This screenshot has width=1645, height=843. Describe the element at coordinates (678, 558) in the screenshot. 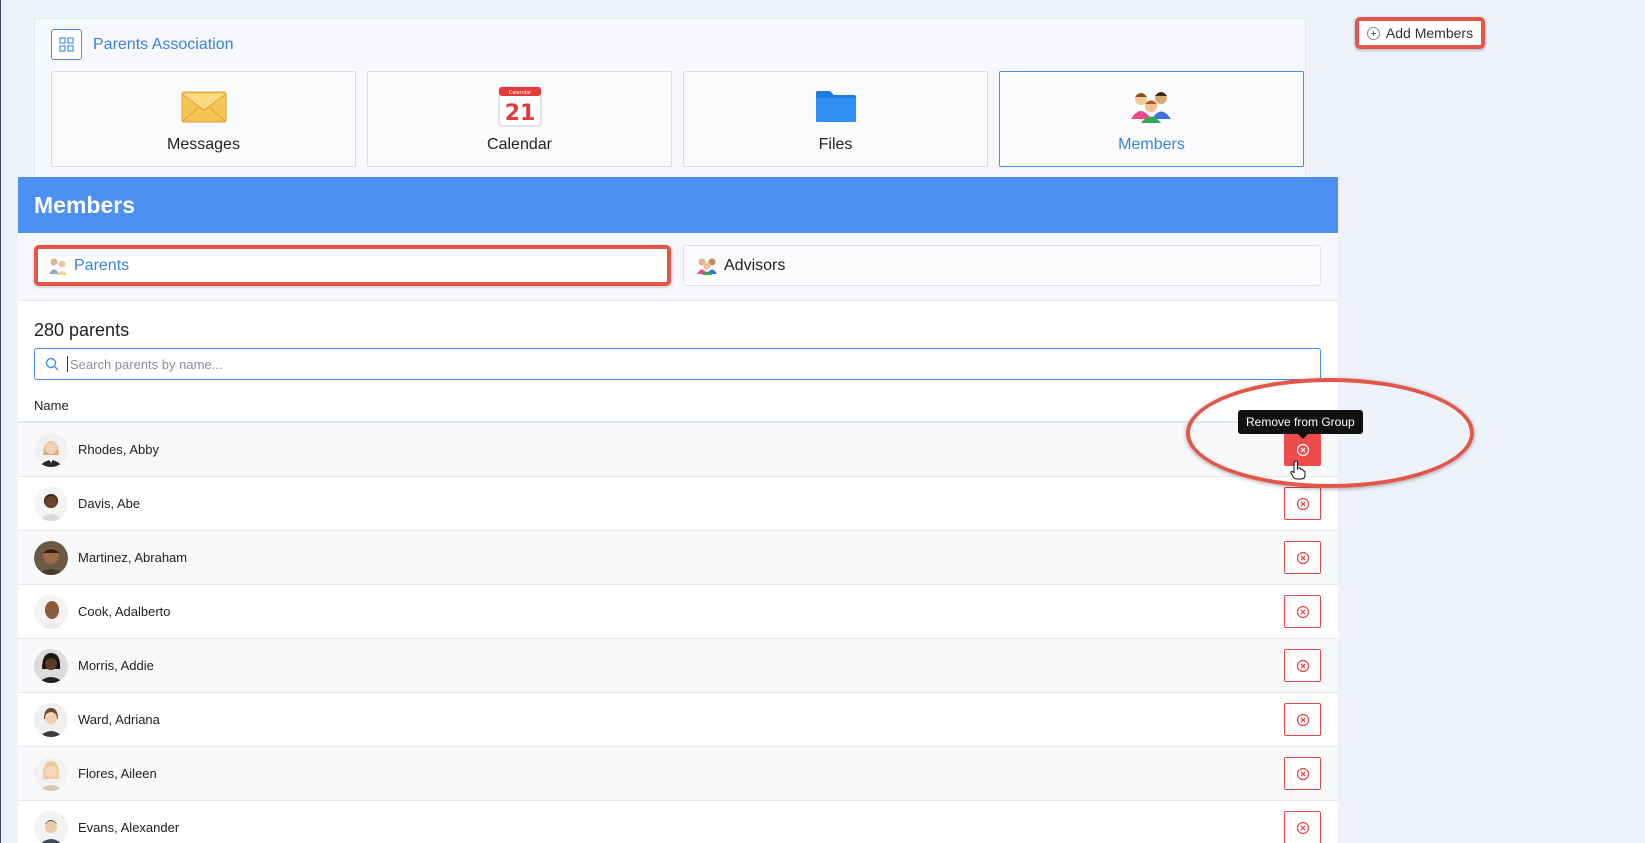

I see `table-row: Martinez, Abraham` at that location.